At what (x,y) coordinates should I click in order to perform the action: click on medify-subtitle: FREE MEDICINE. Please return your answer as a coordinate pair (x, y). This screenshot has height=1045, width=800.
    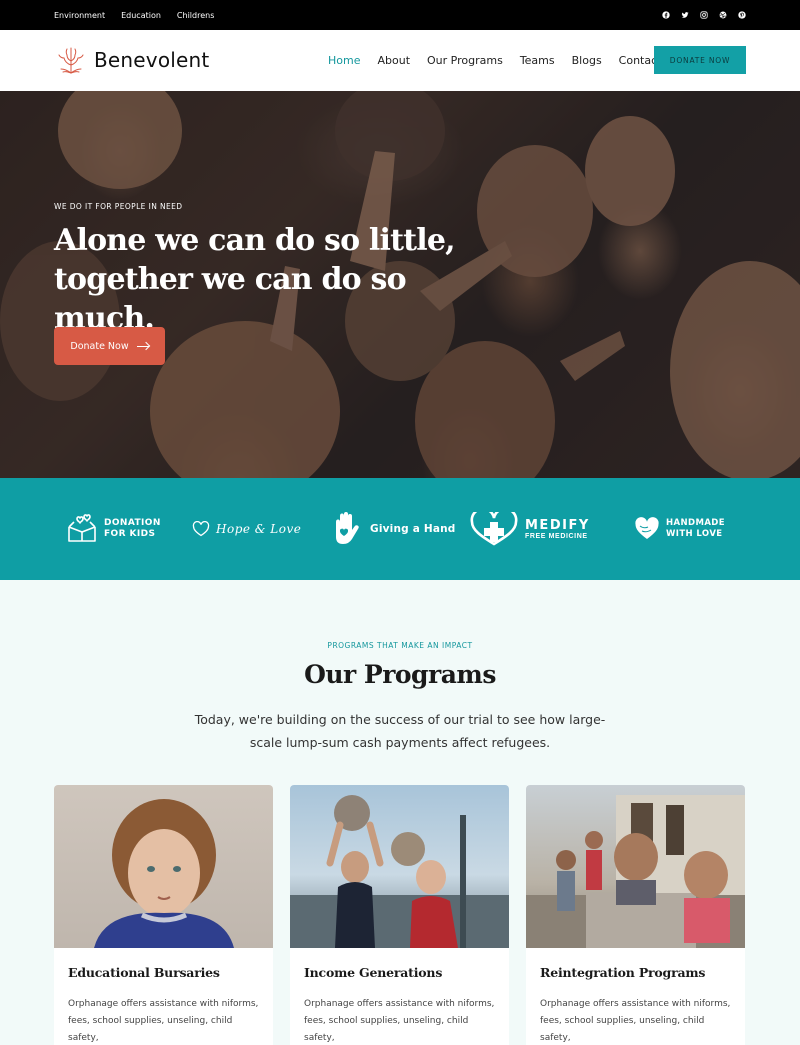
    Looking at the image, I should click on (556, 536).